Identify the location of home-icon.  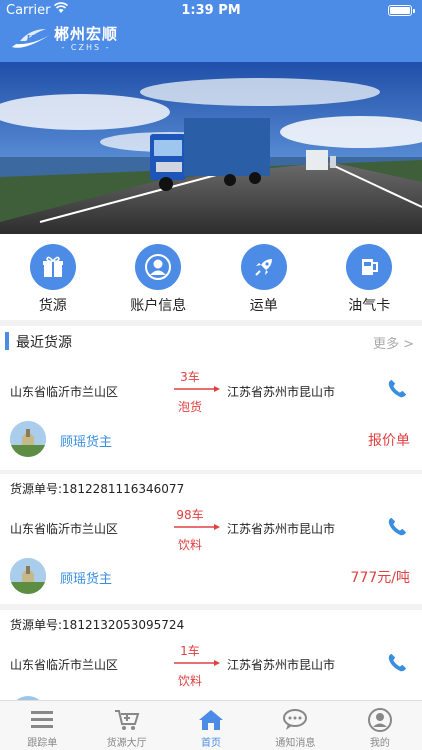
(211, 720).